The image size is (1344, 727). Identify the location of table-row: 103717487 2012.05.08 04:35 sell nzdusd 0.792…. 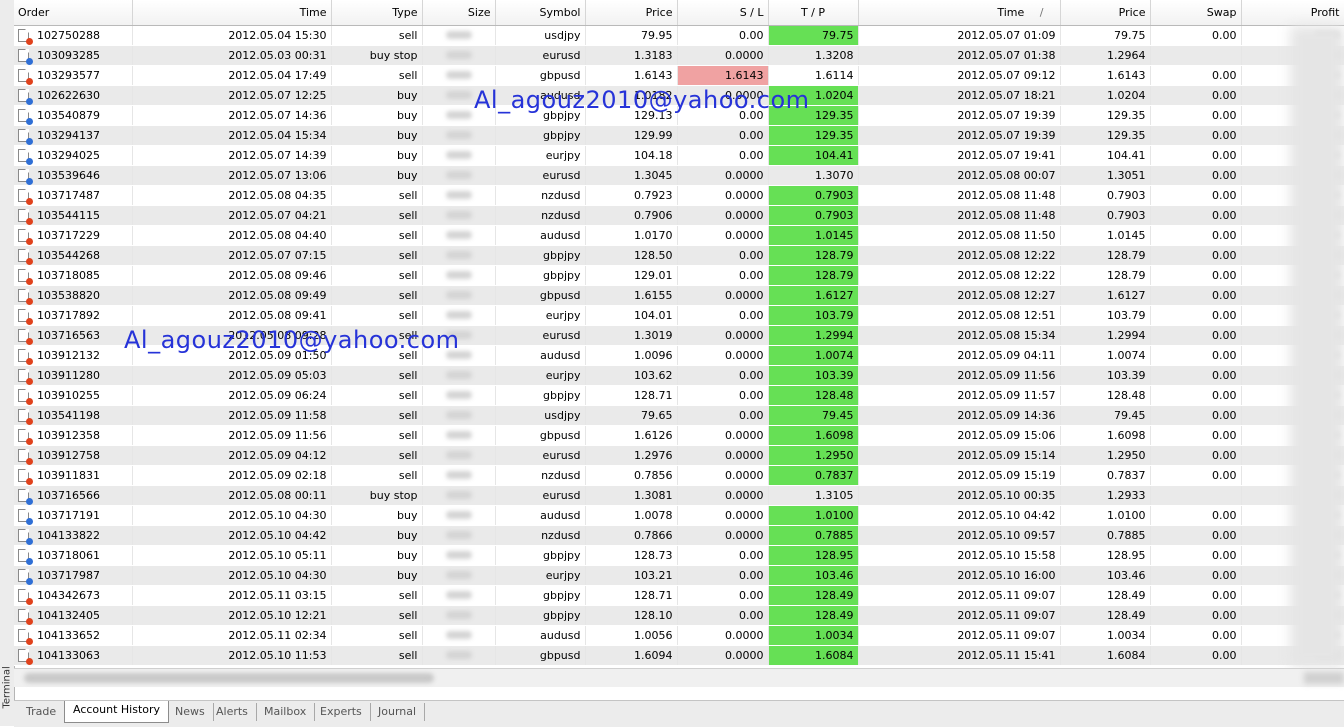
(679, 195).